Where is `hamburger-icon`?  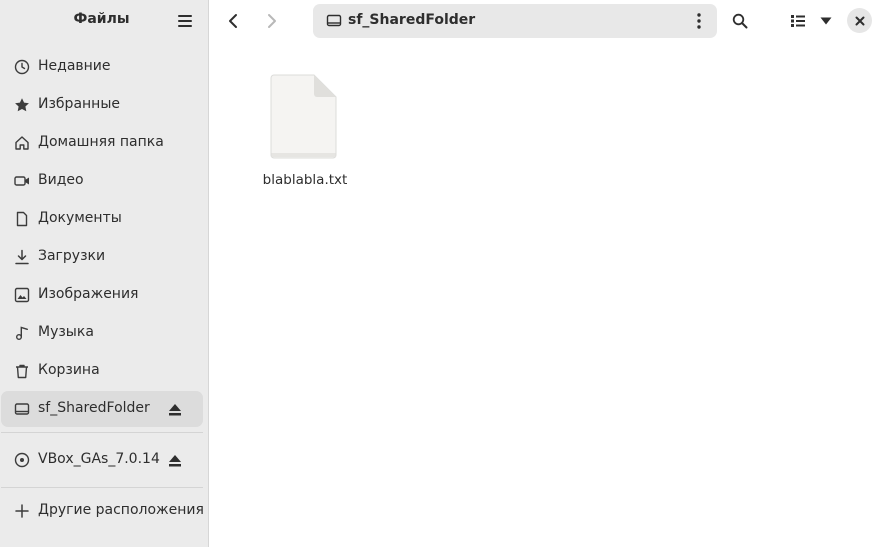
hamburger-icon is located at coordinates (185, 21).